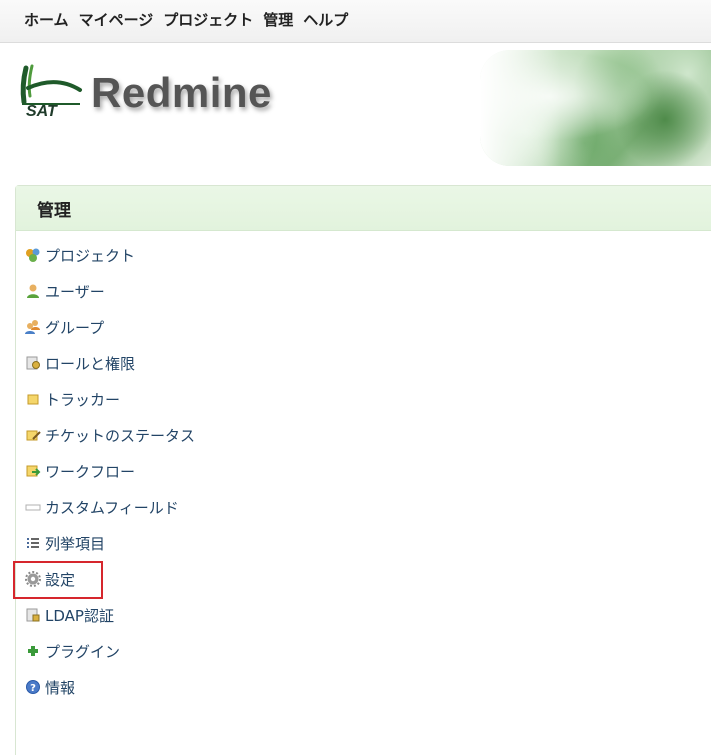 The height and width of the screenshot is (755, 711). I want to click on projects-icon, so click(33, 255).